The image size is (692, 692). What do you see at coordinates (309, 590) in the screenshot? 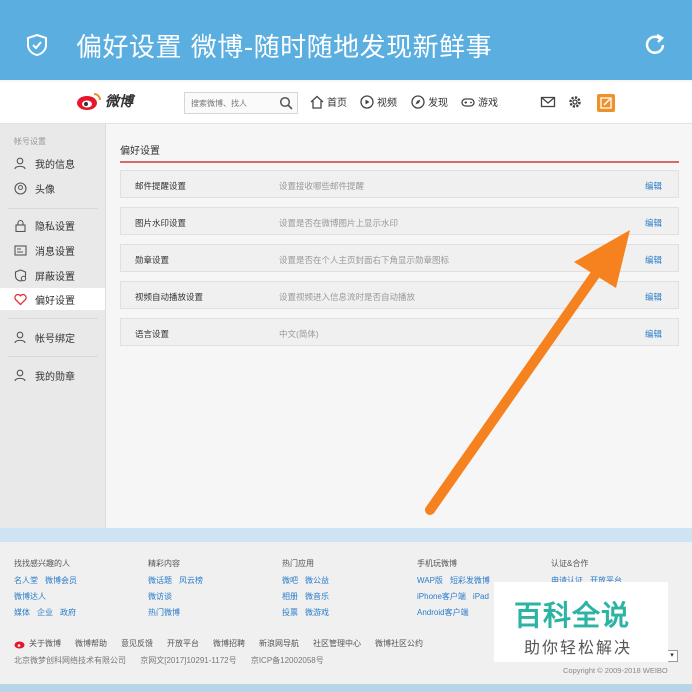
I see `footer-column: 热门应用 微吧 微公益 相册 微音乐 投票 微游戏` at bounding box center [309, 590].